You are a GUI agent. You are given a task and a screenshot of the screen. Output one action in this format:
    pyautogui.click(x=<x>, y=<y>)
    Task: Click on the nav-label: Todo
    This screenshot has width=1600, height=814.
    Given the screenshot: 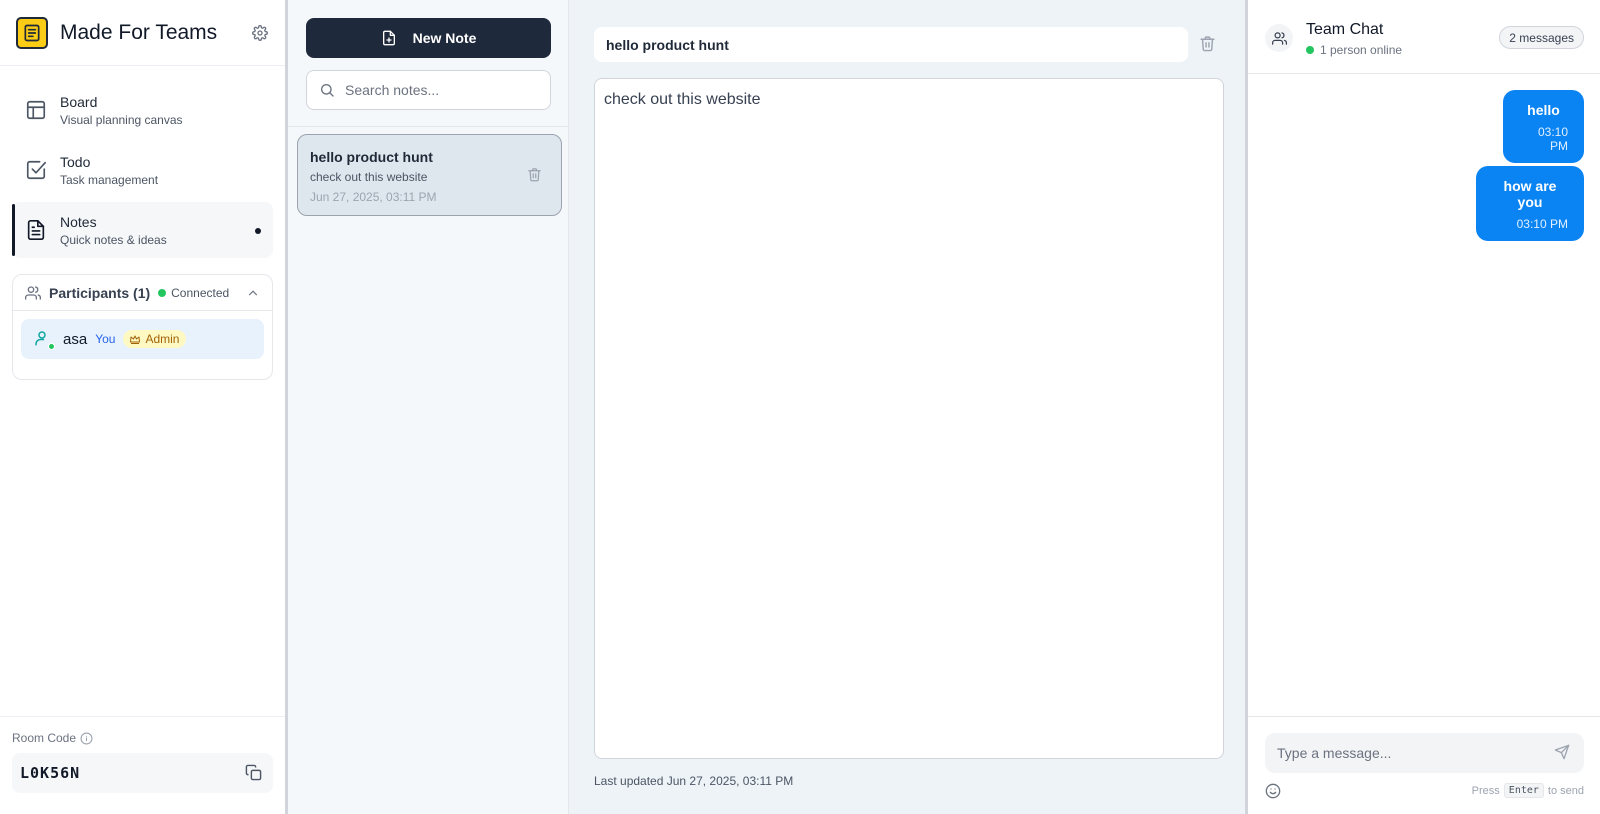 What is the action you would take?
    pyautogui.click(x=75, y=161)
    